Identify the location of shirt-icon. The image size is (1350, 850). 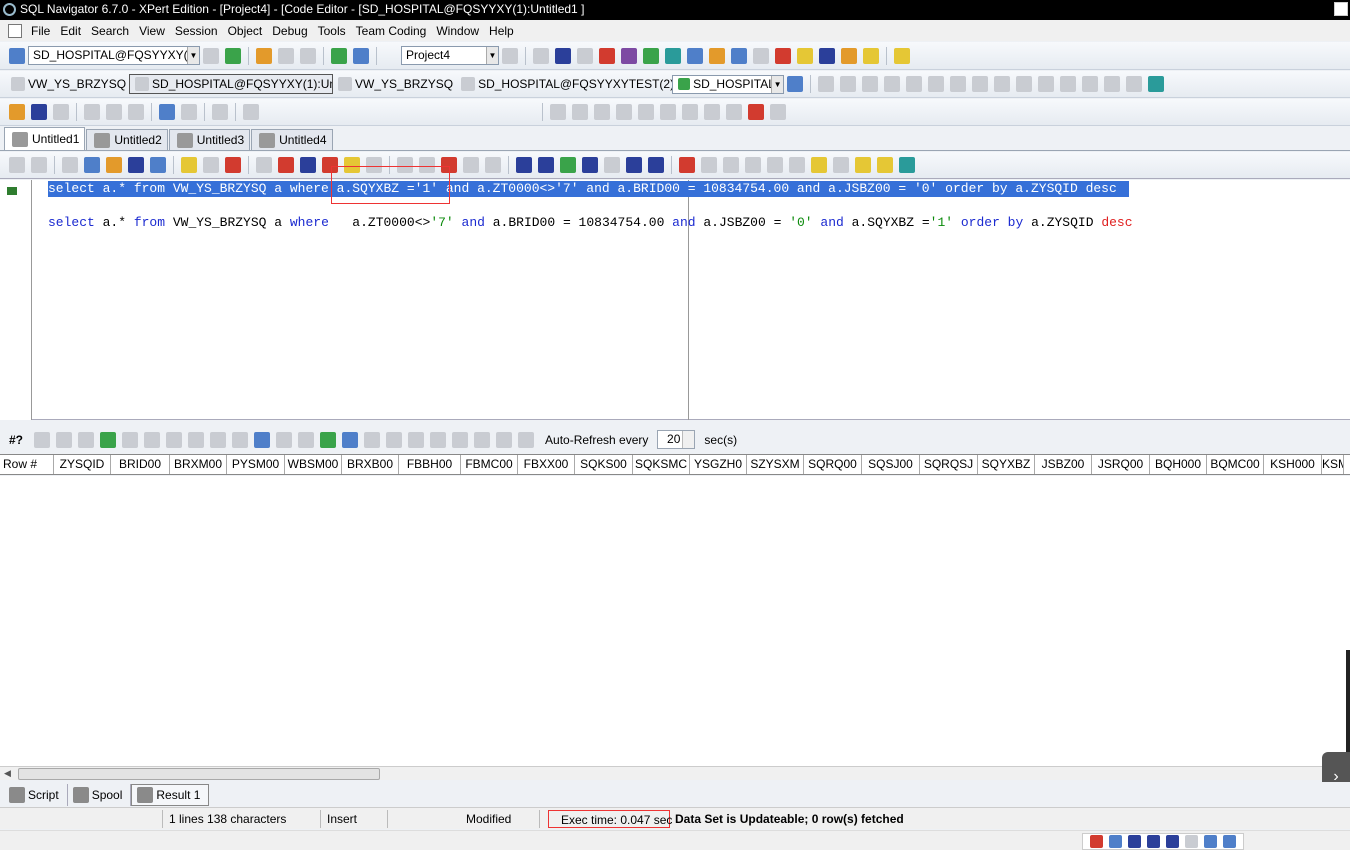
(1210, 841).